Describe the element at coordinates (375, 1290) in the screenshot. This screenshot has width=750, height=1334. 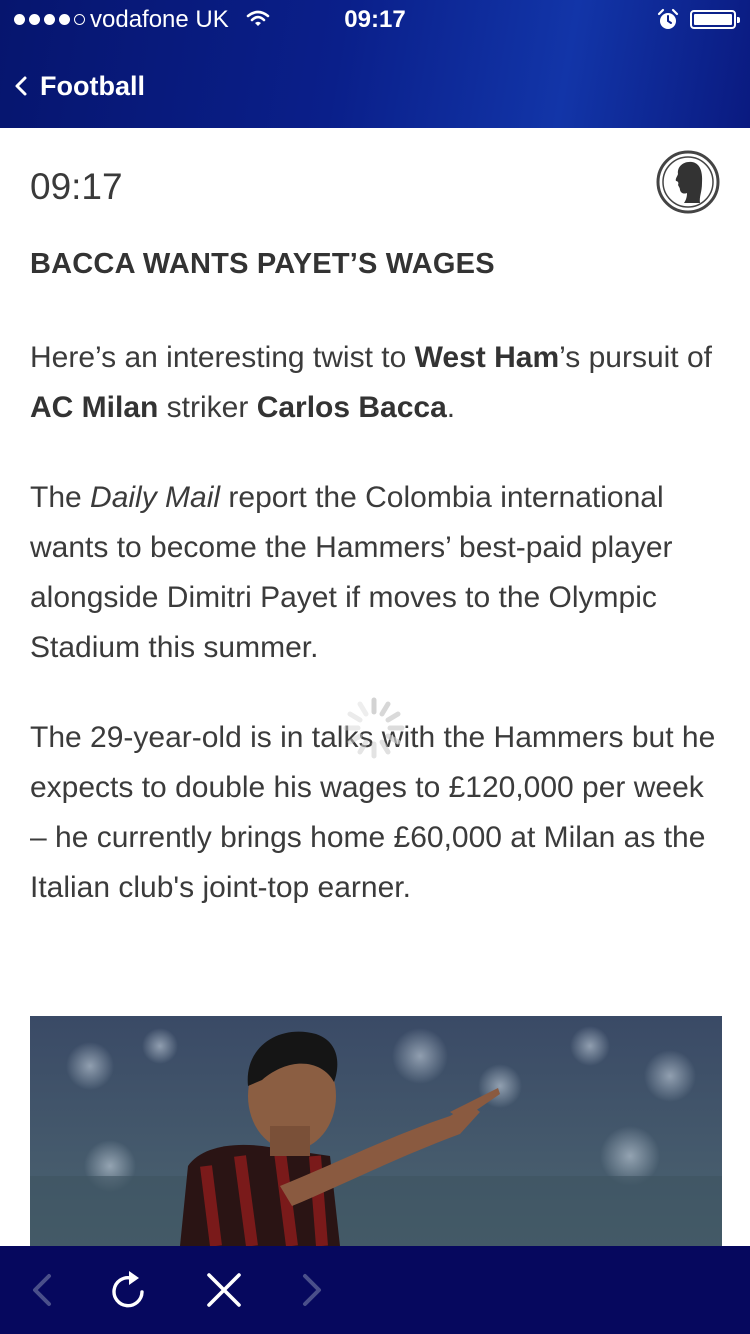
I see `browser-toolbar` at that location.